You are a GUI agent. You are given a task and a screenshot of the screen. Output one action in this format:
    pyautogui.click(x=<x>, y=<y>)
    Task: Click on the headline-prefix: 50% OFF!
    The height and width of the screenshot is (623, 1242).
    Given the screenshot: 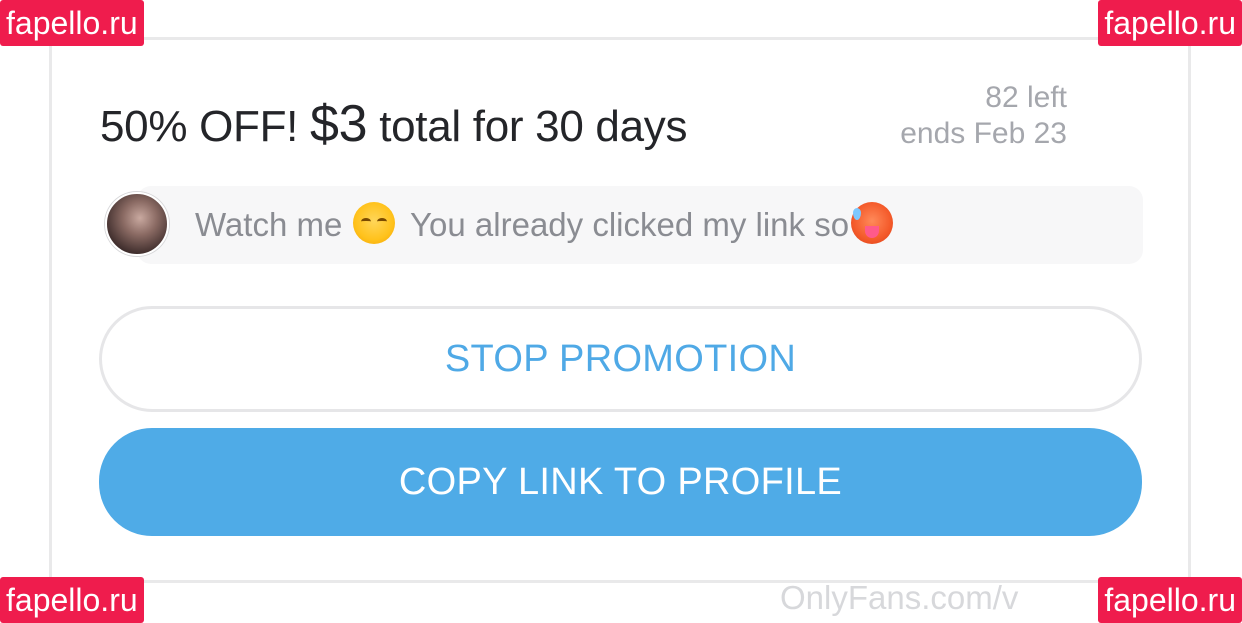 What is the action you would take?
    pyautogui.click(x=205, y=126)
    